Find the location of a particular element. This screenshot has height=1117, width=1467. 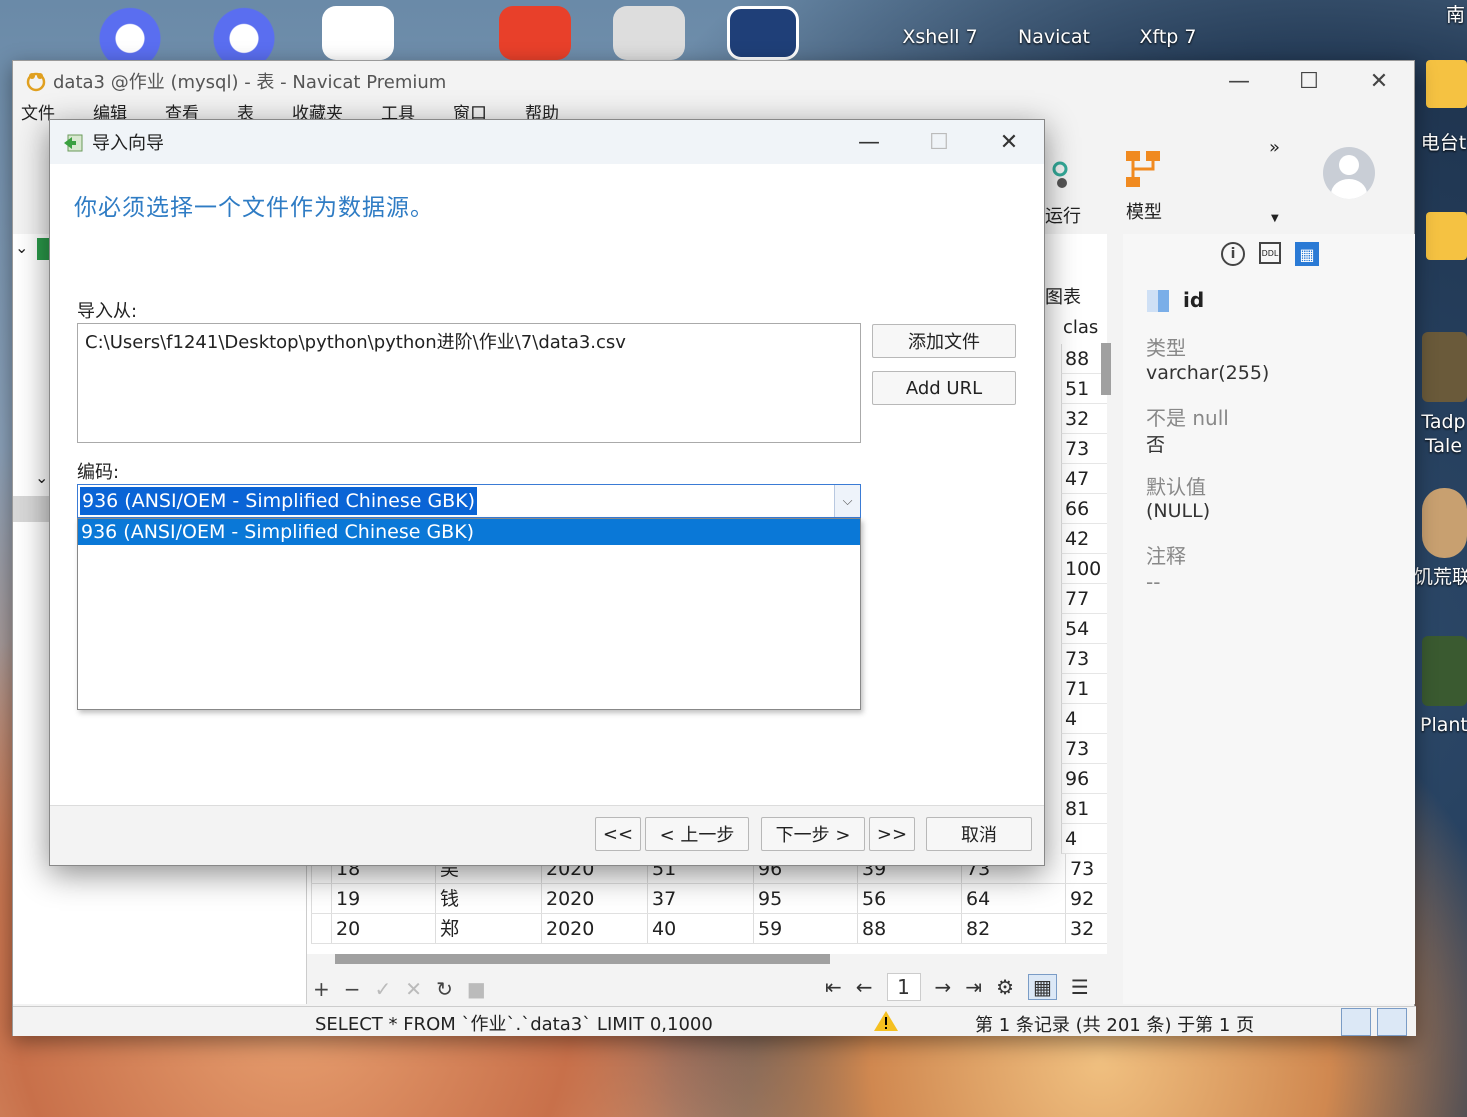

grid-cell: 77 is located at coordinates (1084, 599).